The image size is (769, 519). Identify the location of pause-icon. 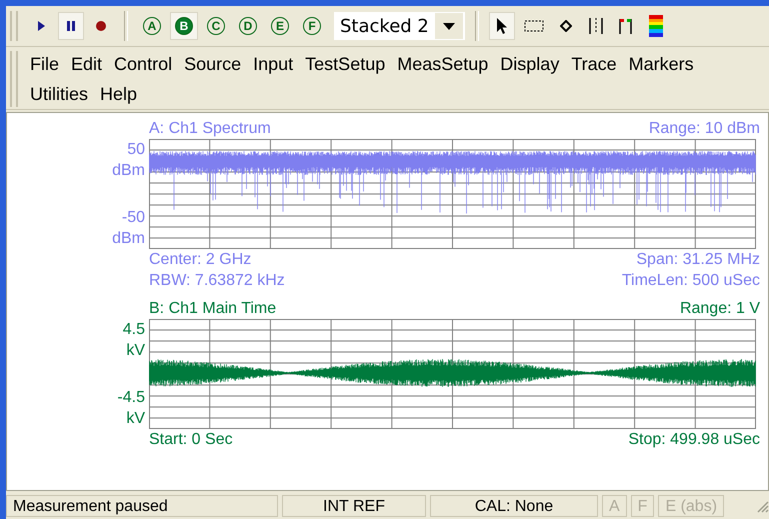
(71, 26).